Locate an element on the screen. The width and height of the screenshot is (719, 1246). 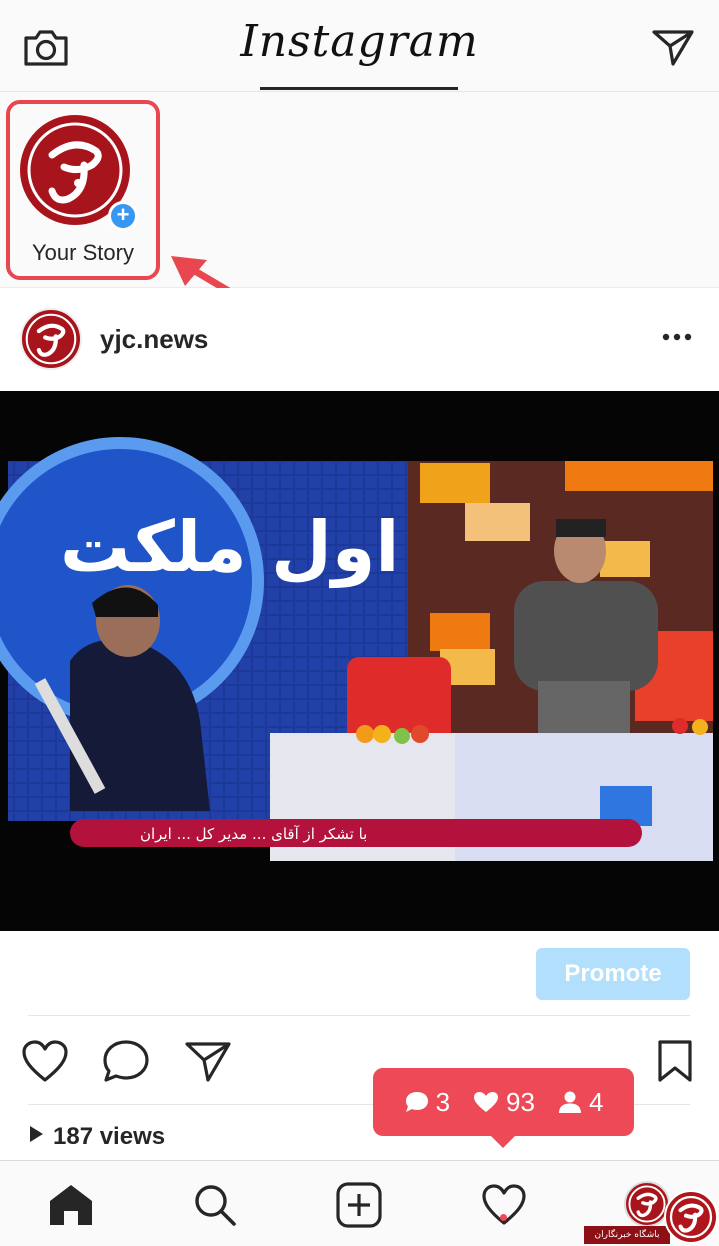
new-post-icon is located at coordinates (359, 1205).